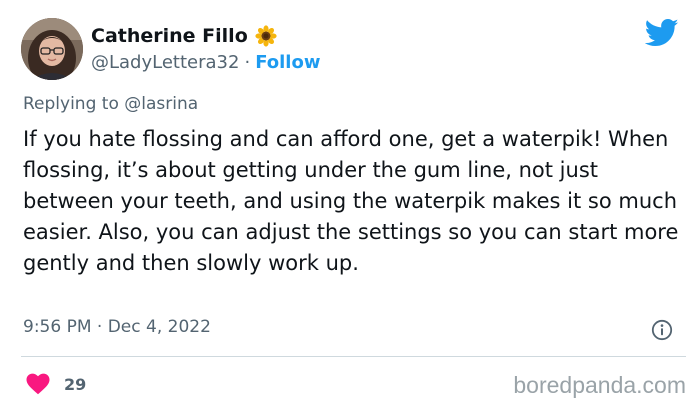 The width and height of the screenshot is (700, 410). What do you see at coordinates (75, 384) in the screenshot?
I see `like-count: 29` at bounding box center [75, 384].